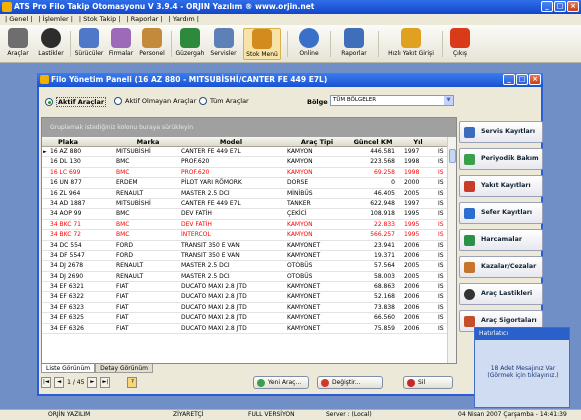 Image resolution: width=581 pixels, height=420 pixels. What do you see at coordinates (452, 156) in the screenshot?
I see `scroll-thumb` at bounding box center [452, 156].